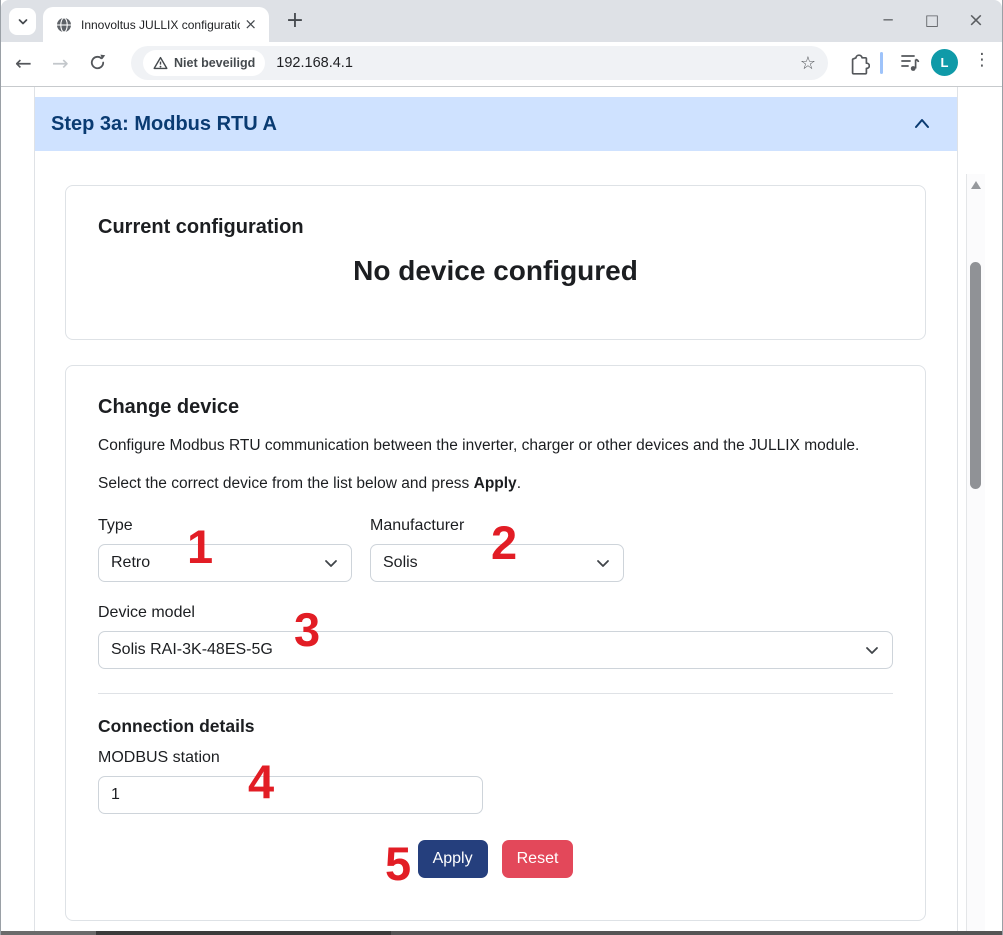  Describe the element at coordinates (537, 859) in the screenshot. I see `reset-button: Reset` at that location.